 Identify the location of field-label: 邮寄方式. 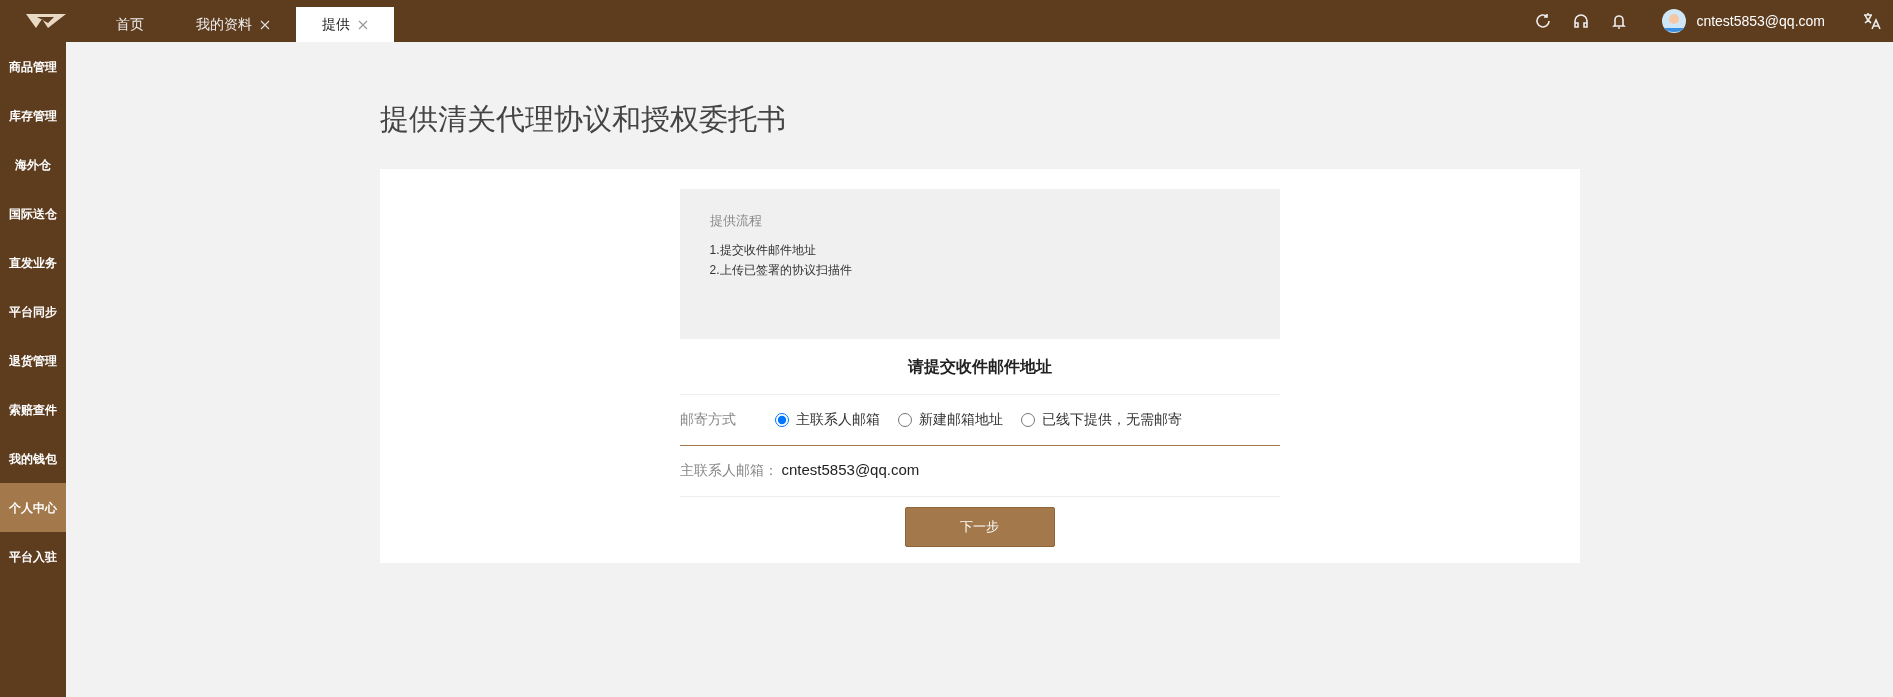
(708, 419).